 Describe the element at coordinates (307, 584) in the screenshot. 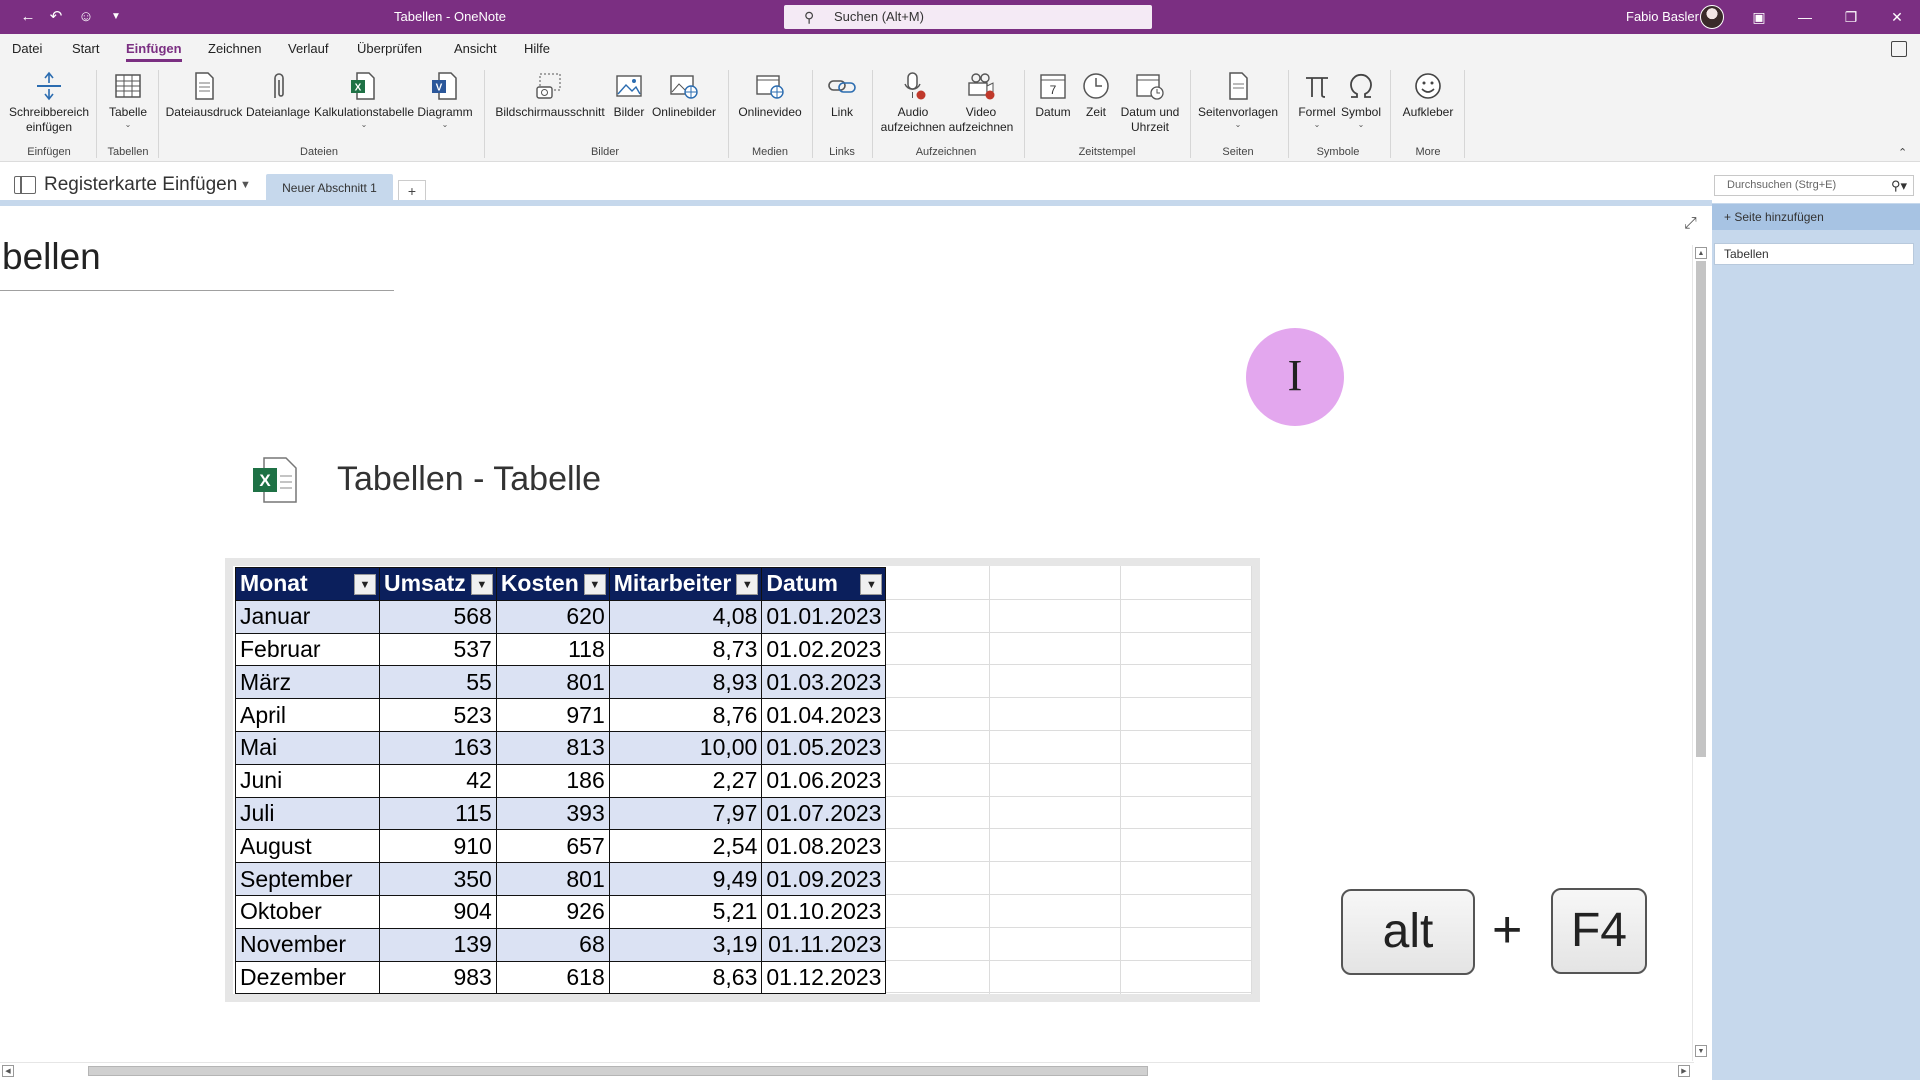

I see `header-monat: Monat ▼` at that location.